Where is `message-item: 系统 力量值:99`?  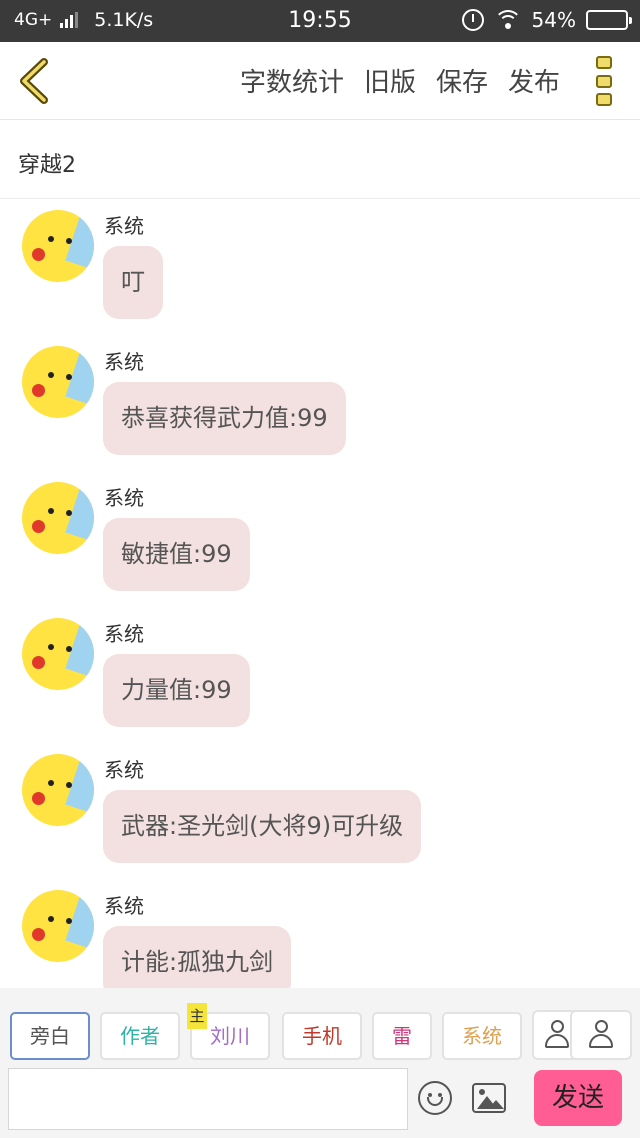 message-item: 系统 力量值:99 is located at coordinates (320, 676).